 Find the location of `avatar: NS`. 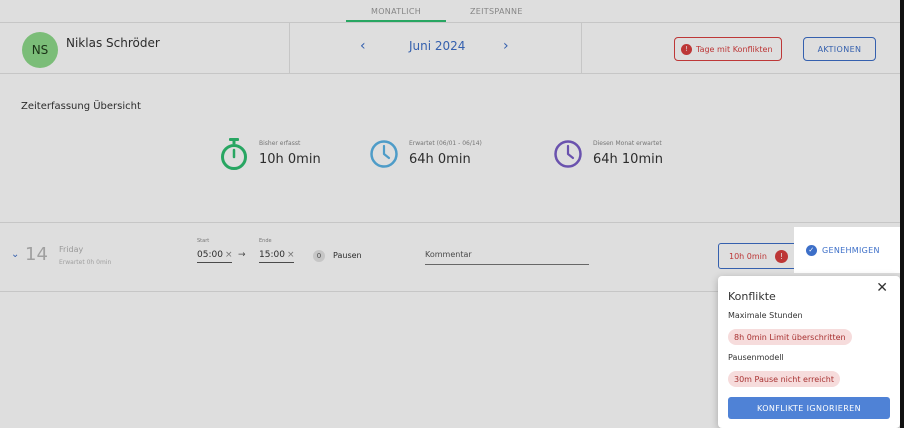

avatar: NS is located at coordinates (40, 50).